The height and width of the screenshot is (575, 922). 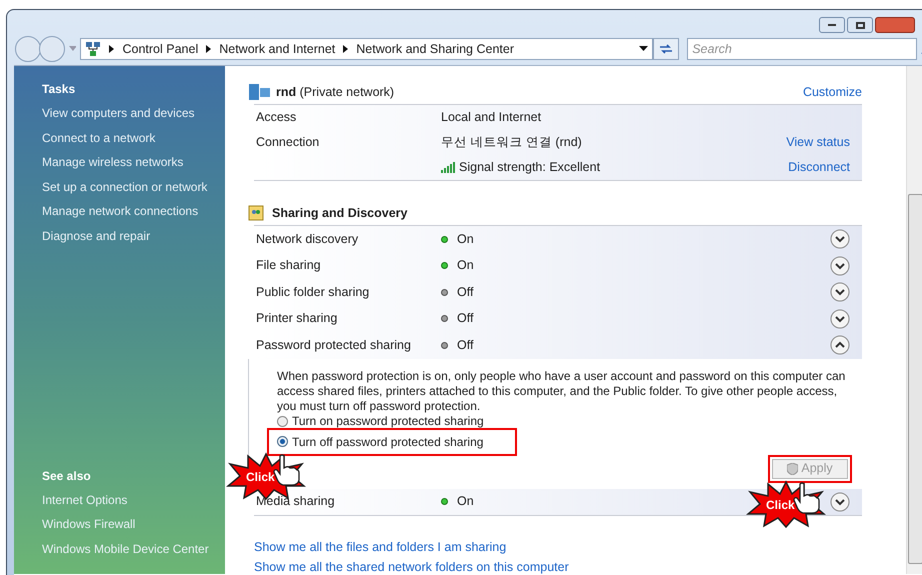 What do you see at coordinates (59, 89) in the screenshot?
I see `sidebar-heading: Tasks` at bounding box center [59, 89].